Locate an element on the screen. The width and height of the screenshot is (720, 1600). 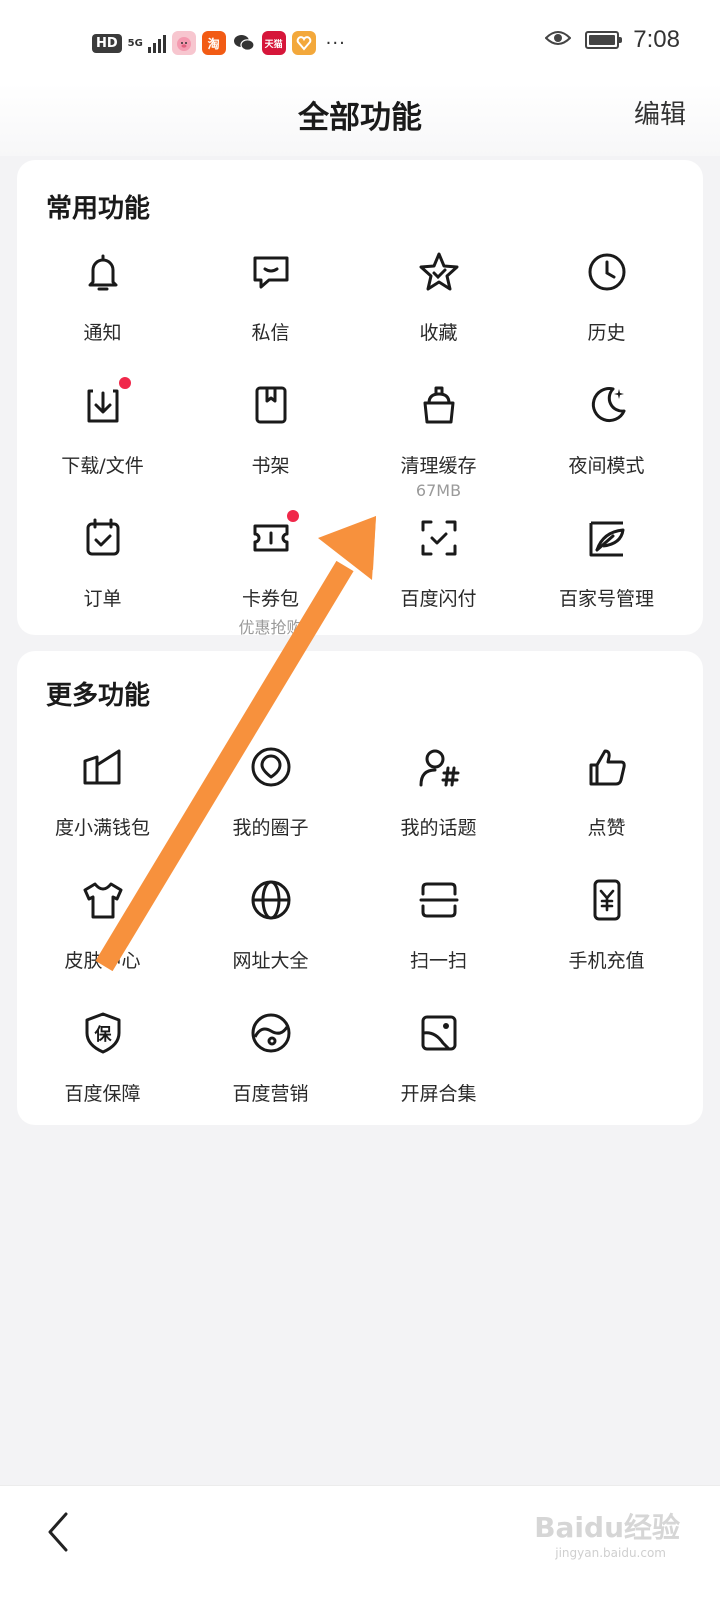
back-button is located at coordinates (60, 1532).